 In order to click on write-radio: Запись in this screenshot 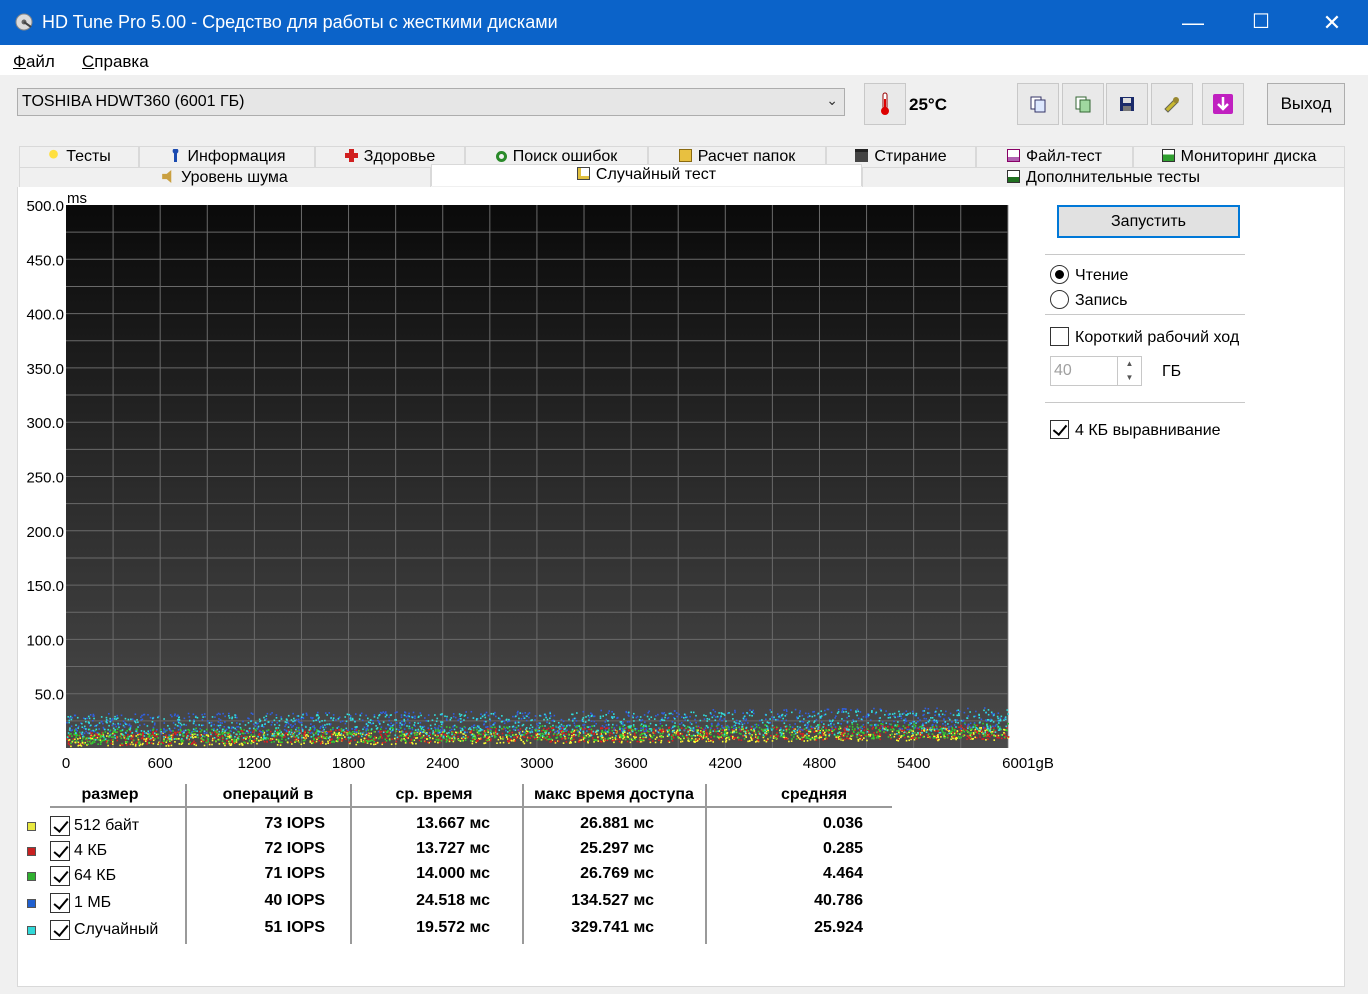, I will do `click(1089, 300)`.